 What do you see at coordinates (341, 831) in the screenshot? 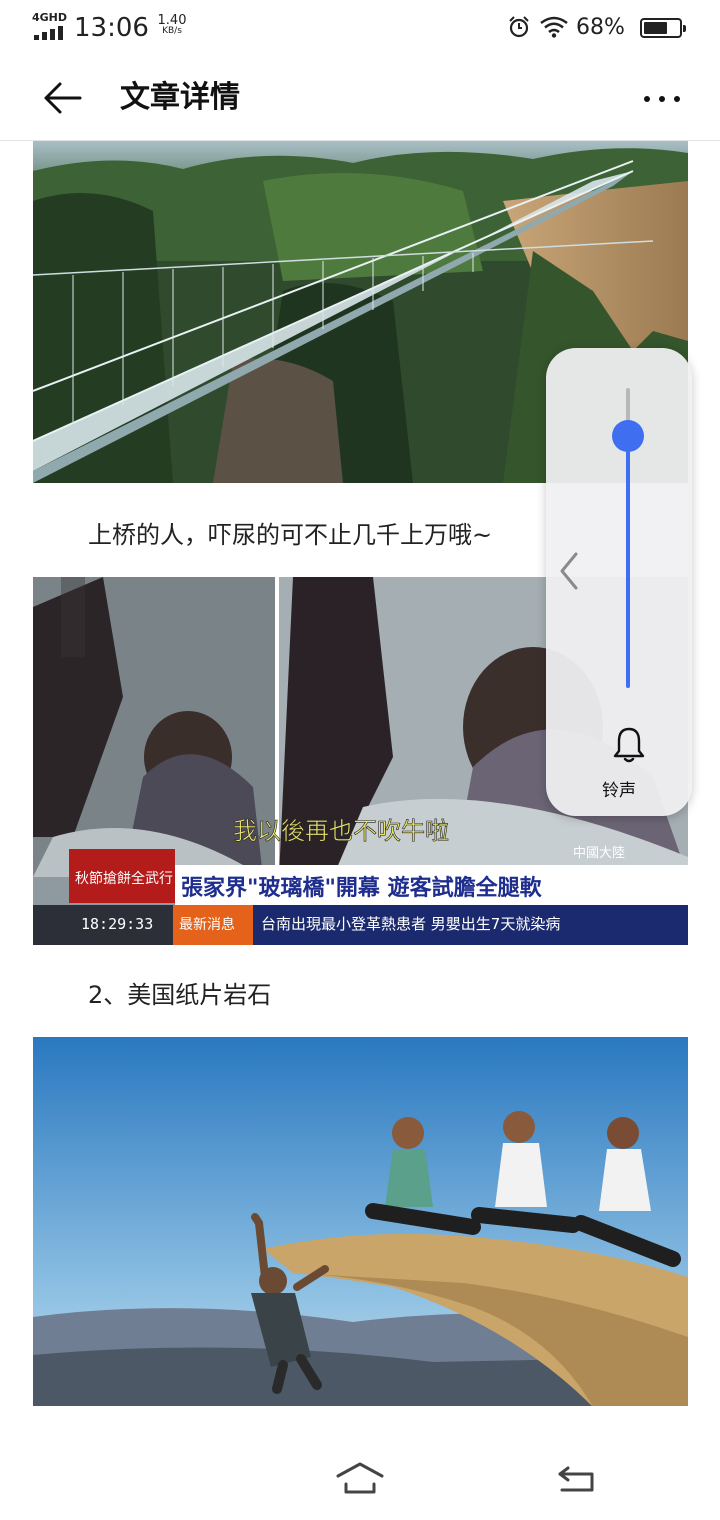
I see `tv-caption-1: 我以後再也不吹牛啦` at bounding box center [341, 831].